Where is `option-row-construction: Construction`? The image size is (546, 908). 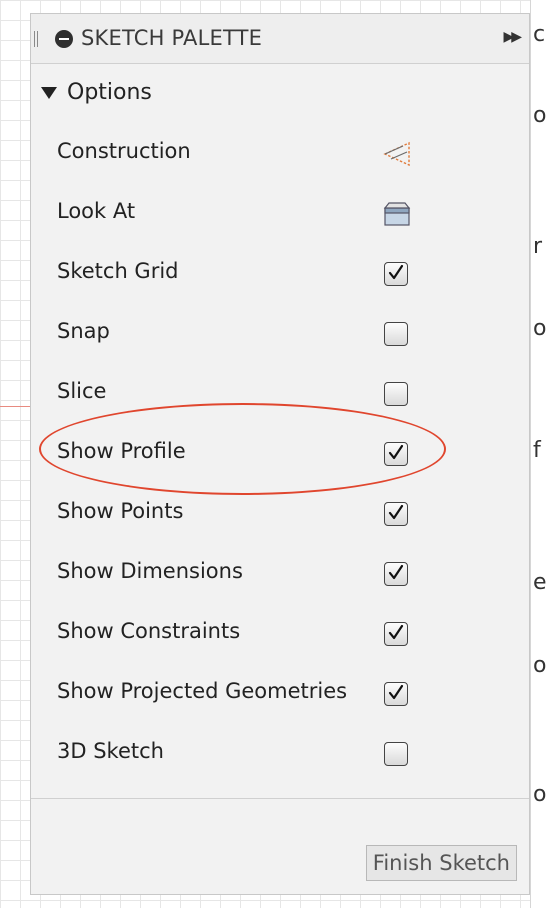
option-row-construction: Construction is located at coordinates (280, 155).